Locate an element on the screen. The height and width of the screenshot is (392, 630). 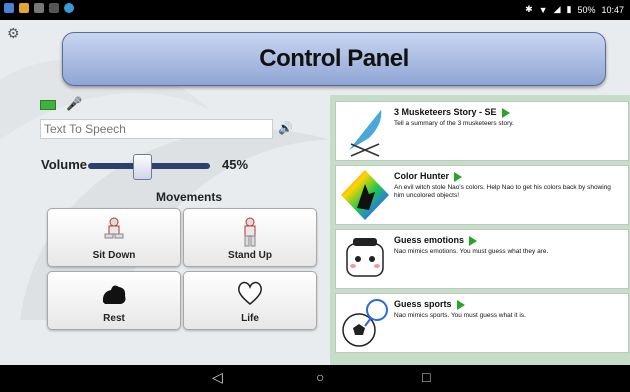
back-icon: ◁ is located at coordinates (217, 377).